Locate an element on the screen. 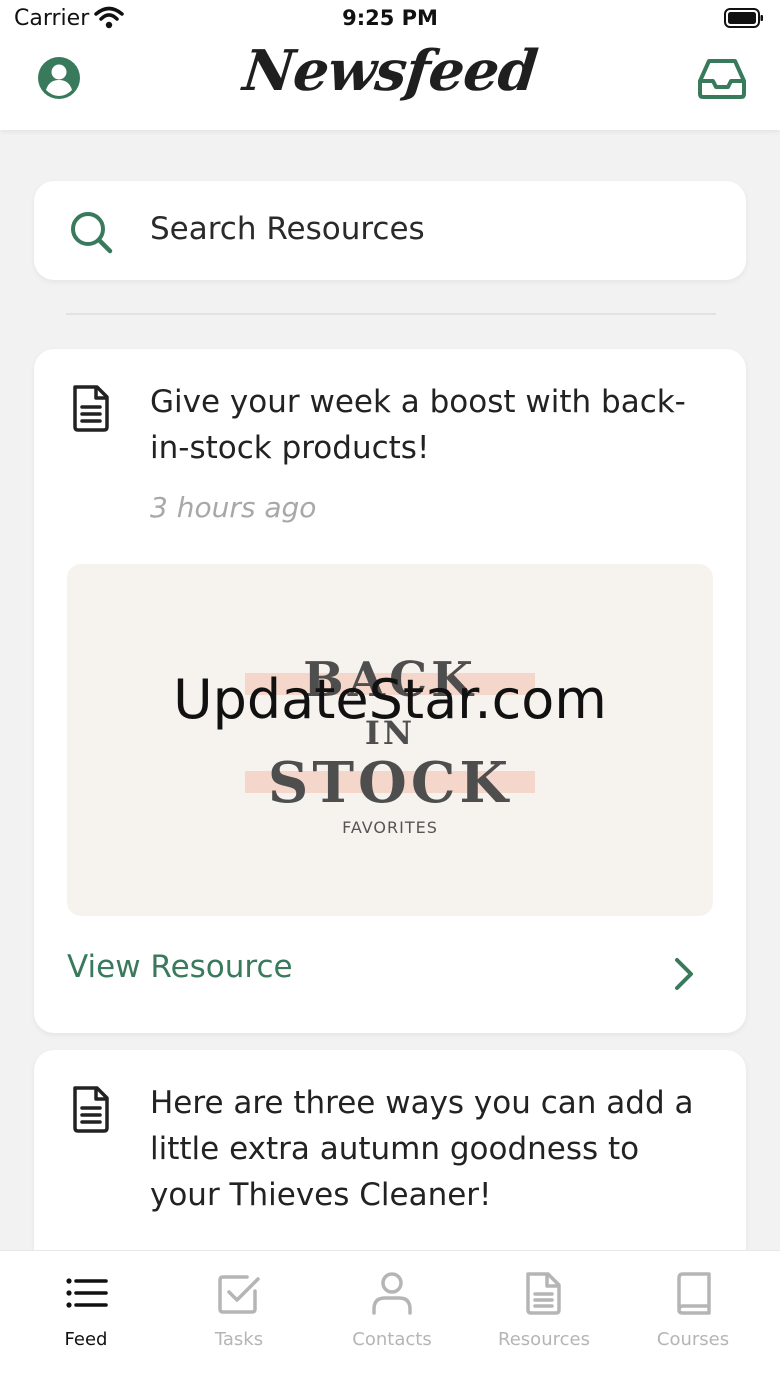 The width and height of the screenshot is (780, 1388). tab-resources: Resources is located at coordinates (544, 1319).